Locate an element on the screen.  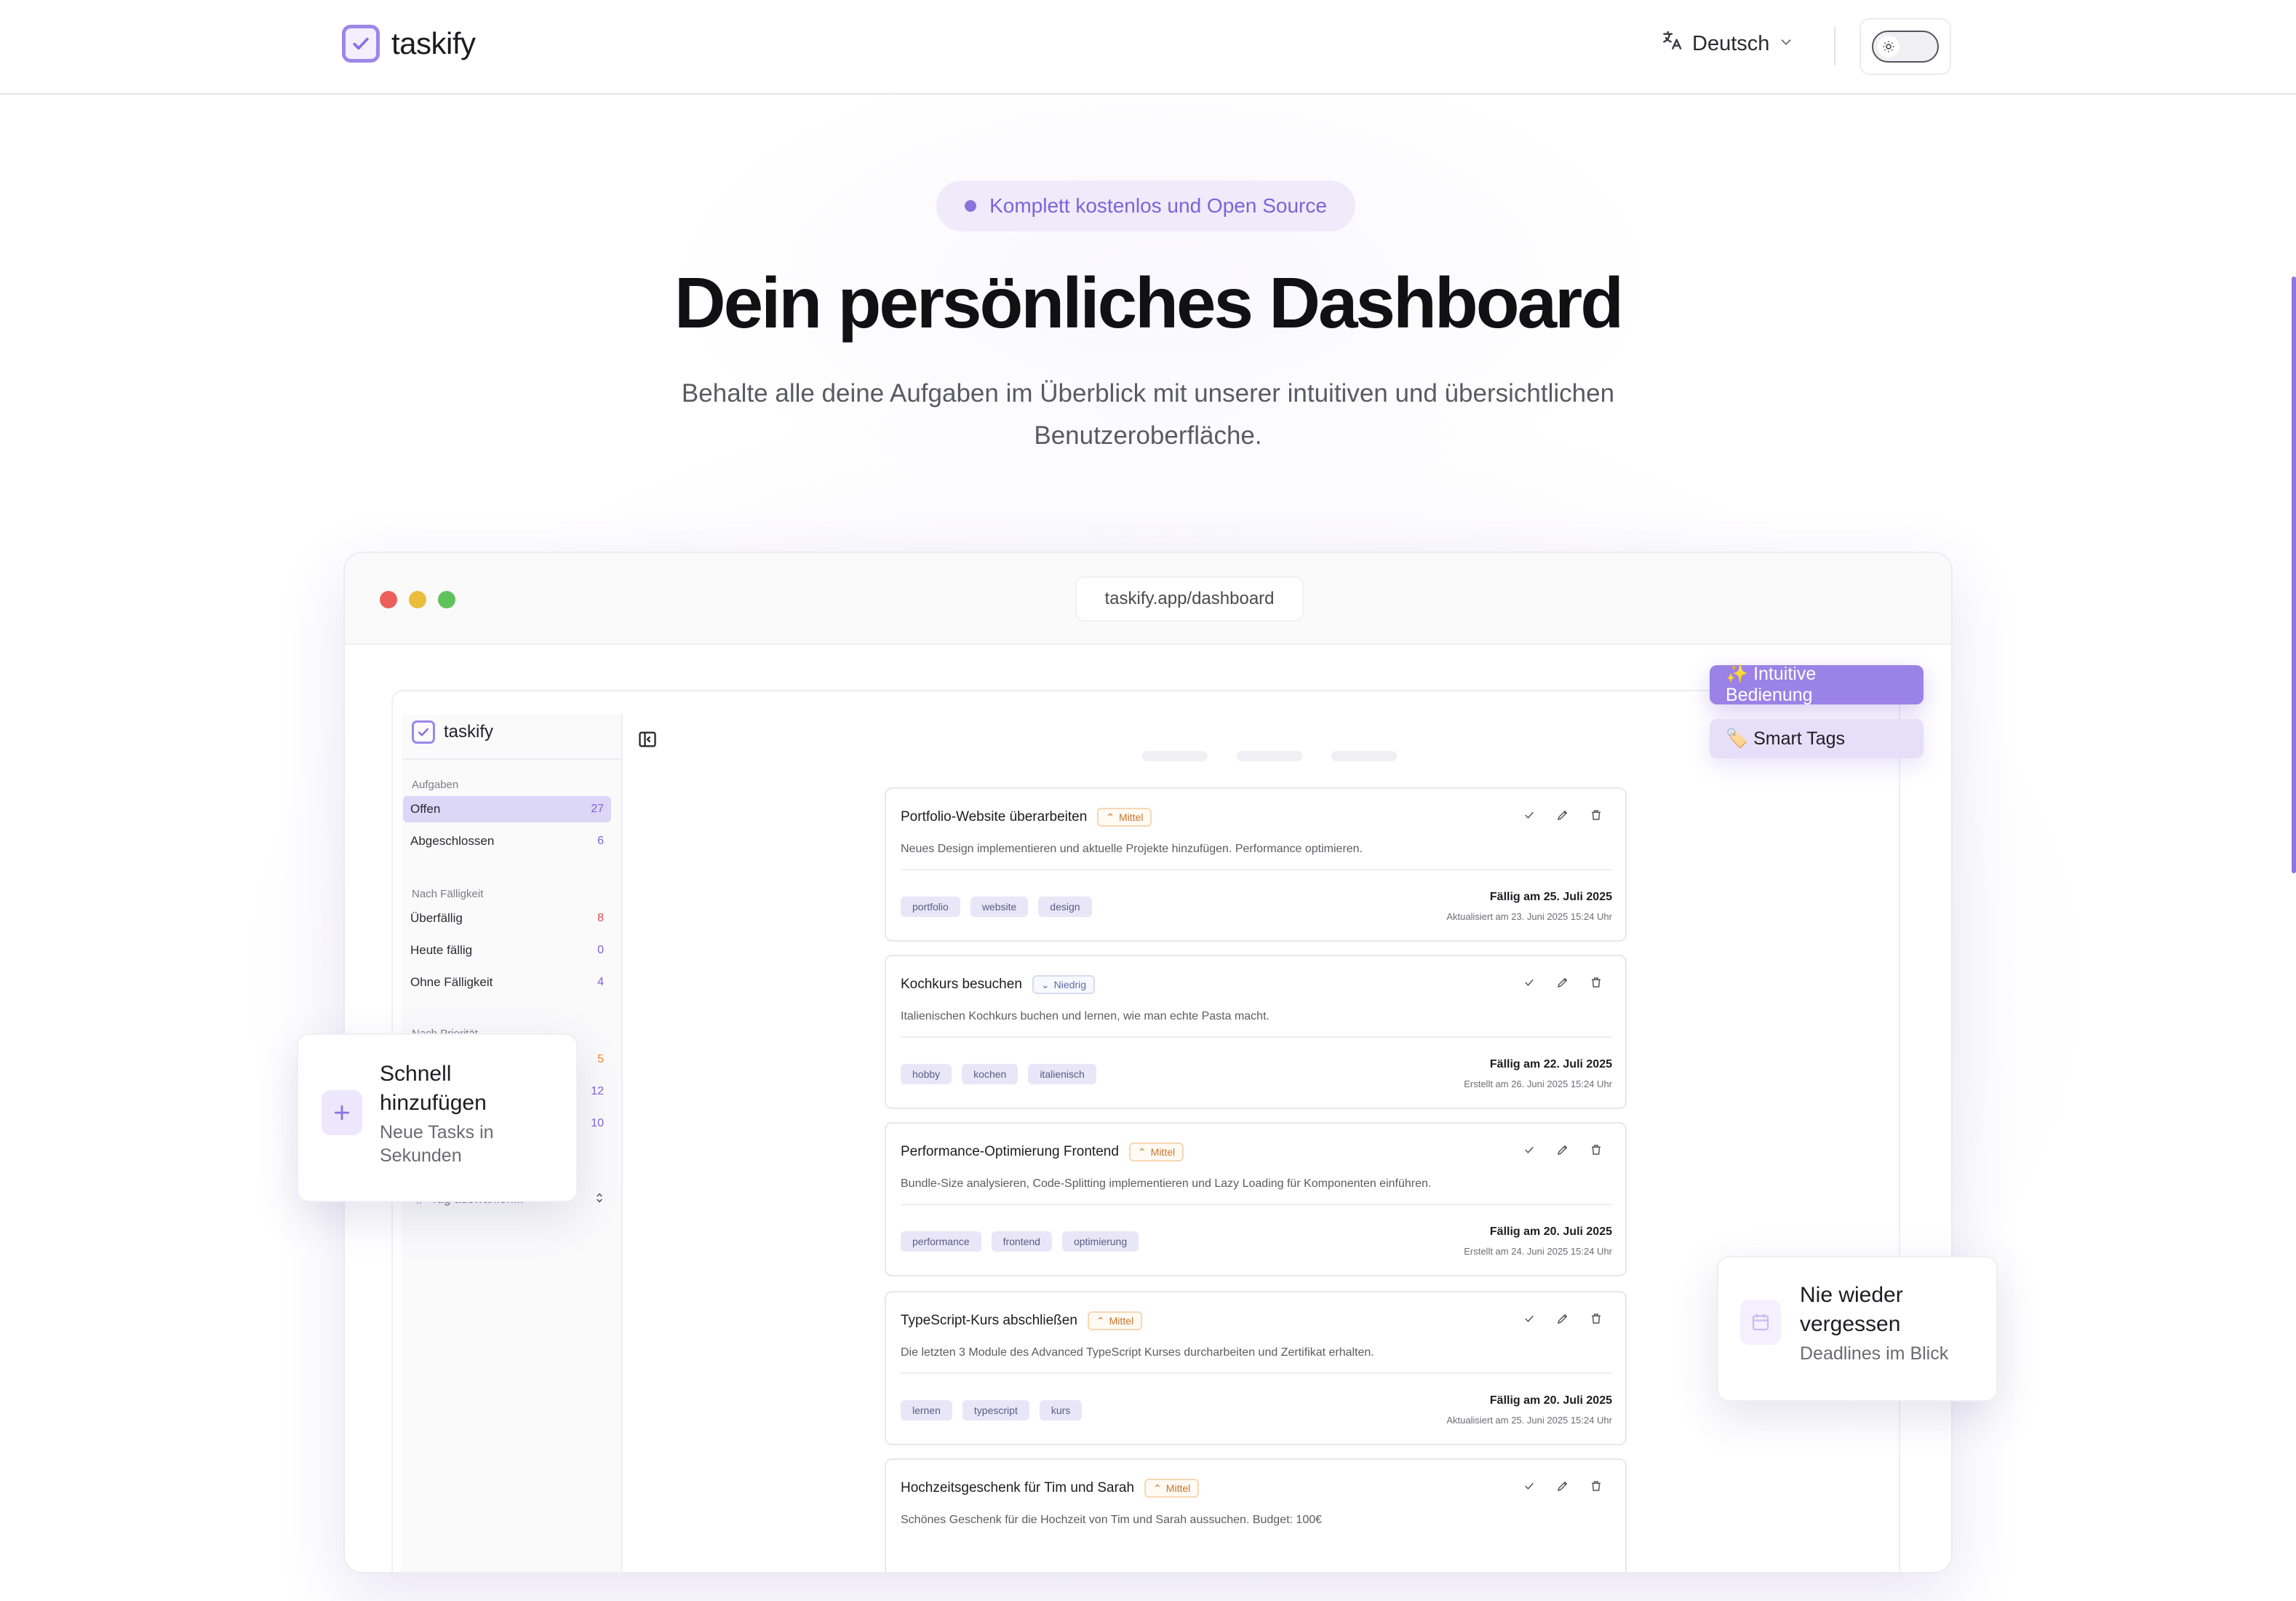
top-navbar: taskify Deutsch is located at coordinates (1148, 47).